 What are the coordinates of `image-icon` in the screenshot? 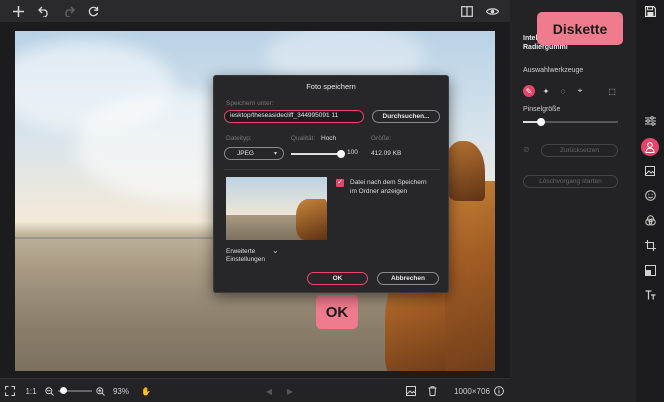 It's located at (411, 391).